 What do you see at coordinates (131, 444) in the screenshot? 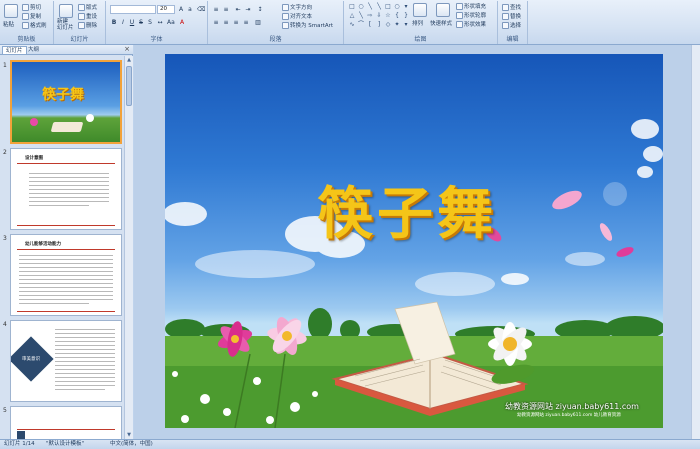
I see `language-indicator: 中文(简体，中国)` at bounding box center [131, 444].